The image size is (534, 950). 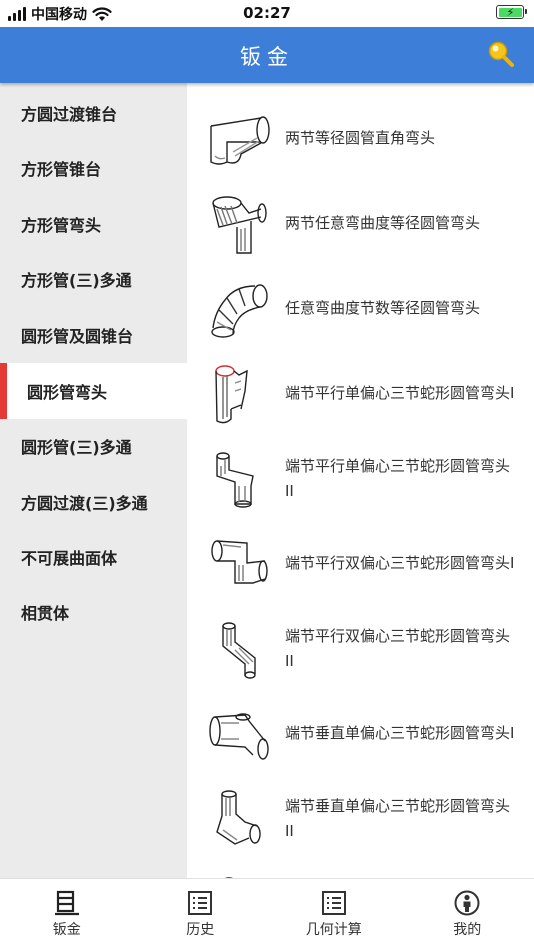 I want to click on tab-geometry: 几何计算, so click(x=334, y=914).